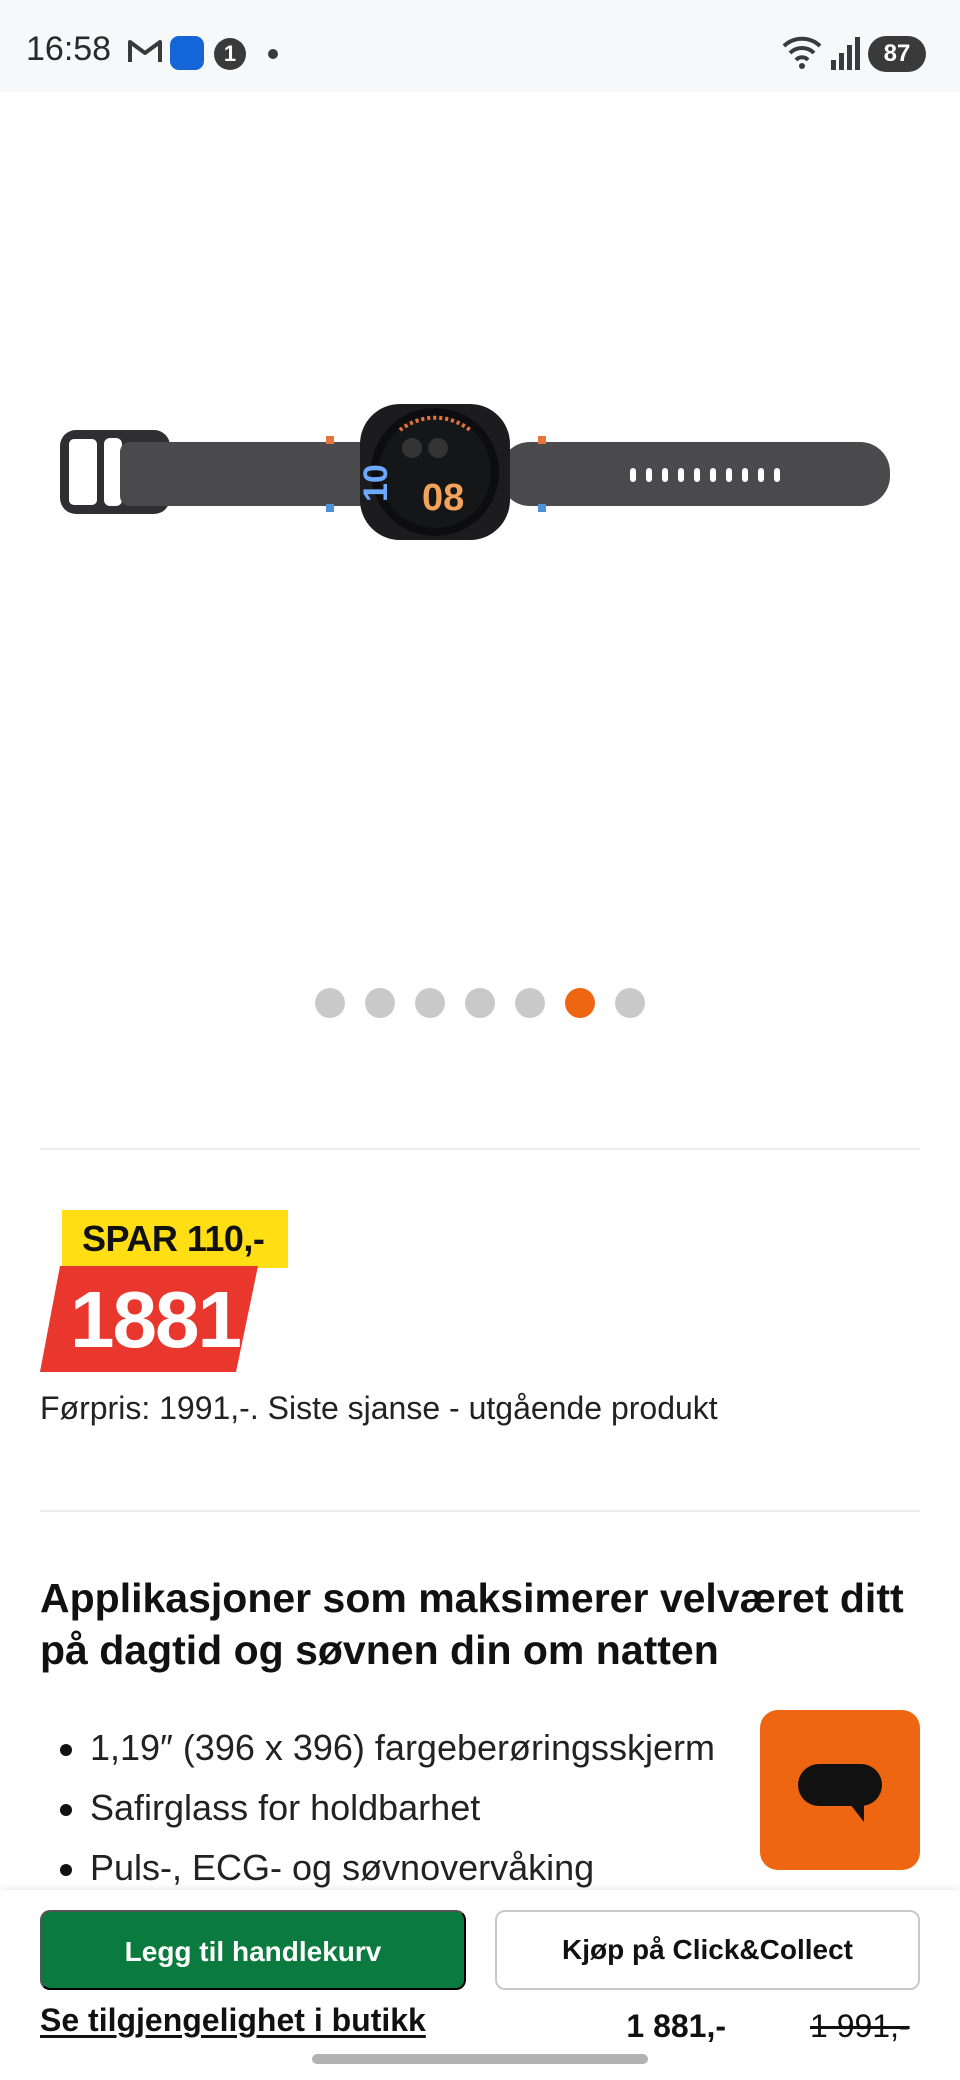 The width and height of the screenshot is (960, 2080). I want to click on feature-item: Safirglass for holdbarhet, so click(410, 1808).